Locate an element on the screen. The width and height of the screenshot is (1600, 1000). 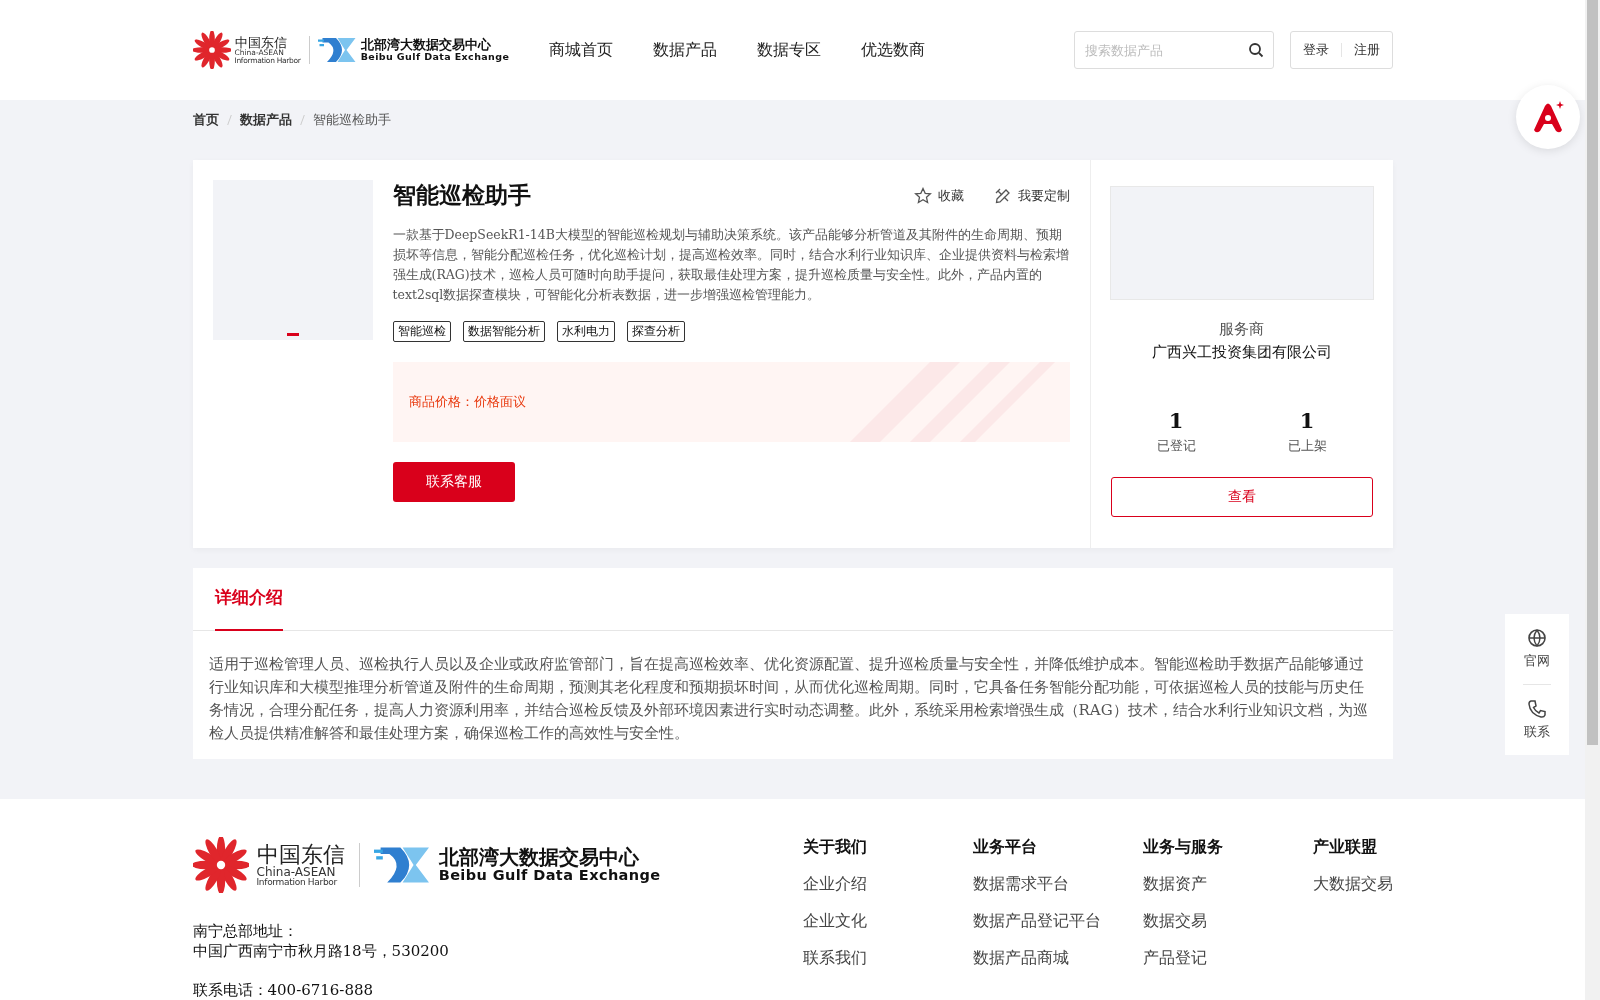
contact-service-button: 联系客服 is located at coordinates (453, 482).